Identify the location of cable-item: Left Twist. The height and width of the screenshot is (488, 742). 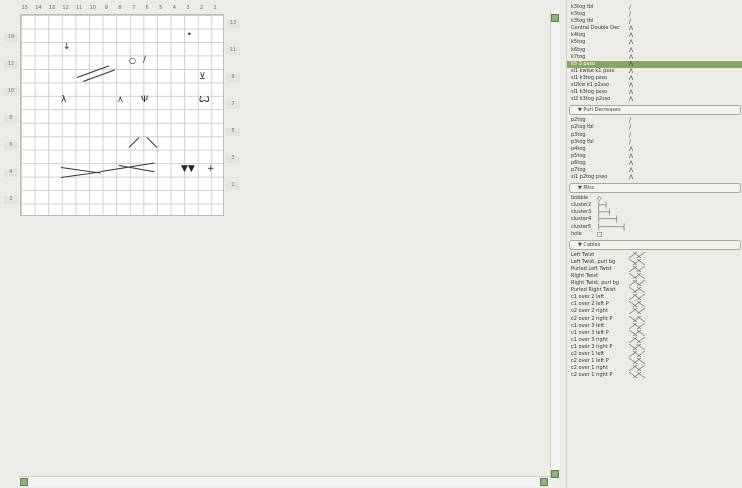
(654, 255).